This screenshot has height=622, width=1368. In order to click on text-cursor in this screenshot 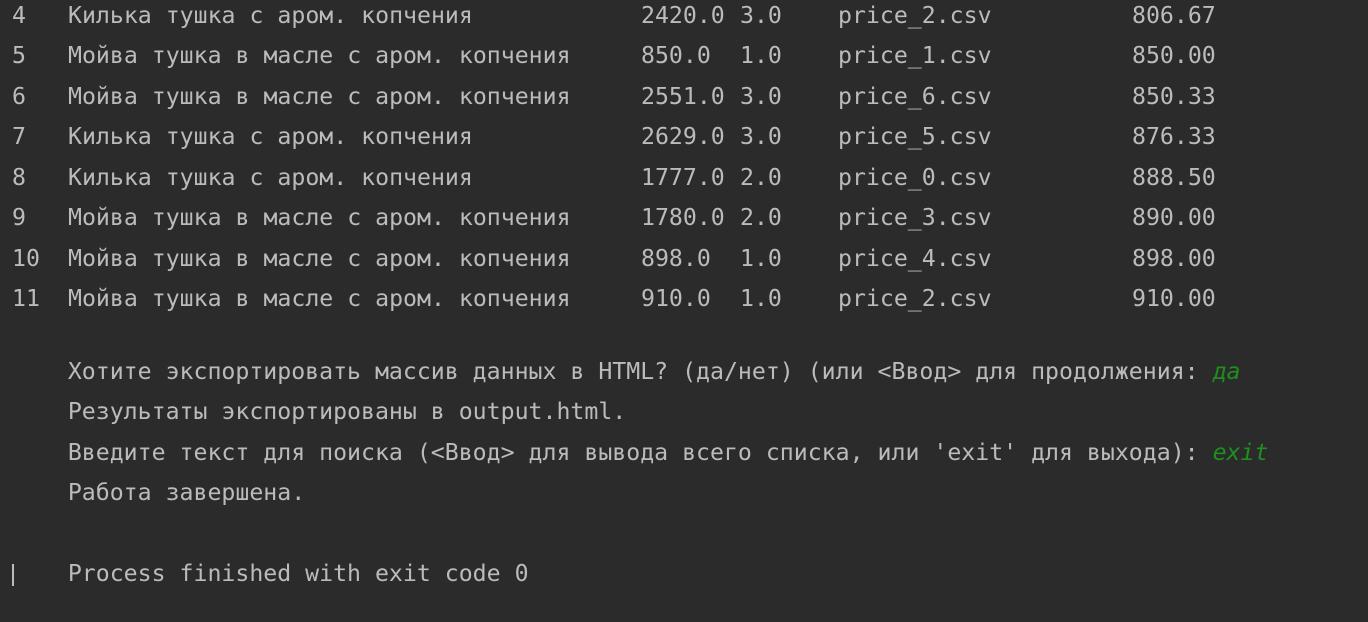, I will do `click(13, 575)`.